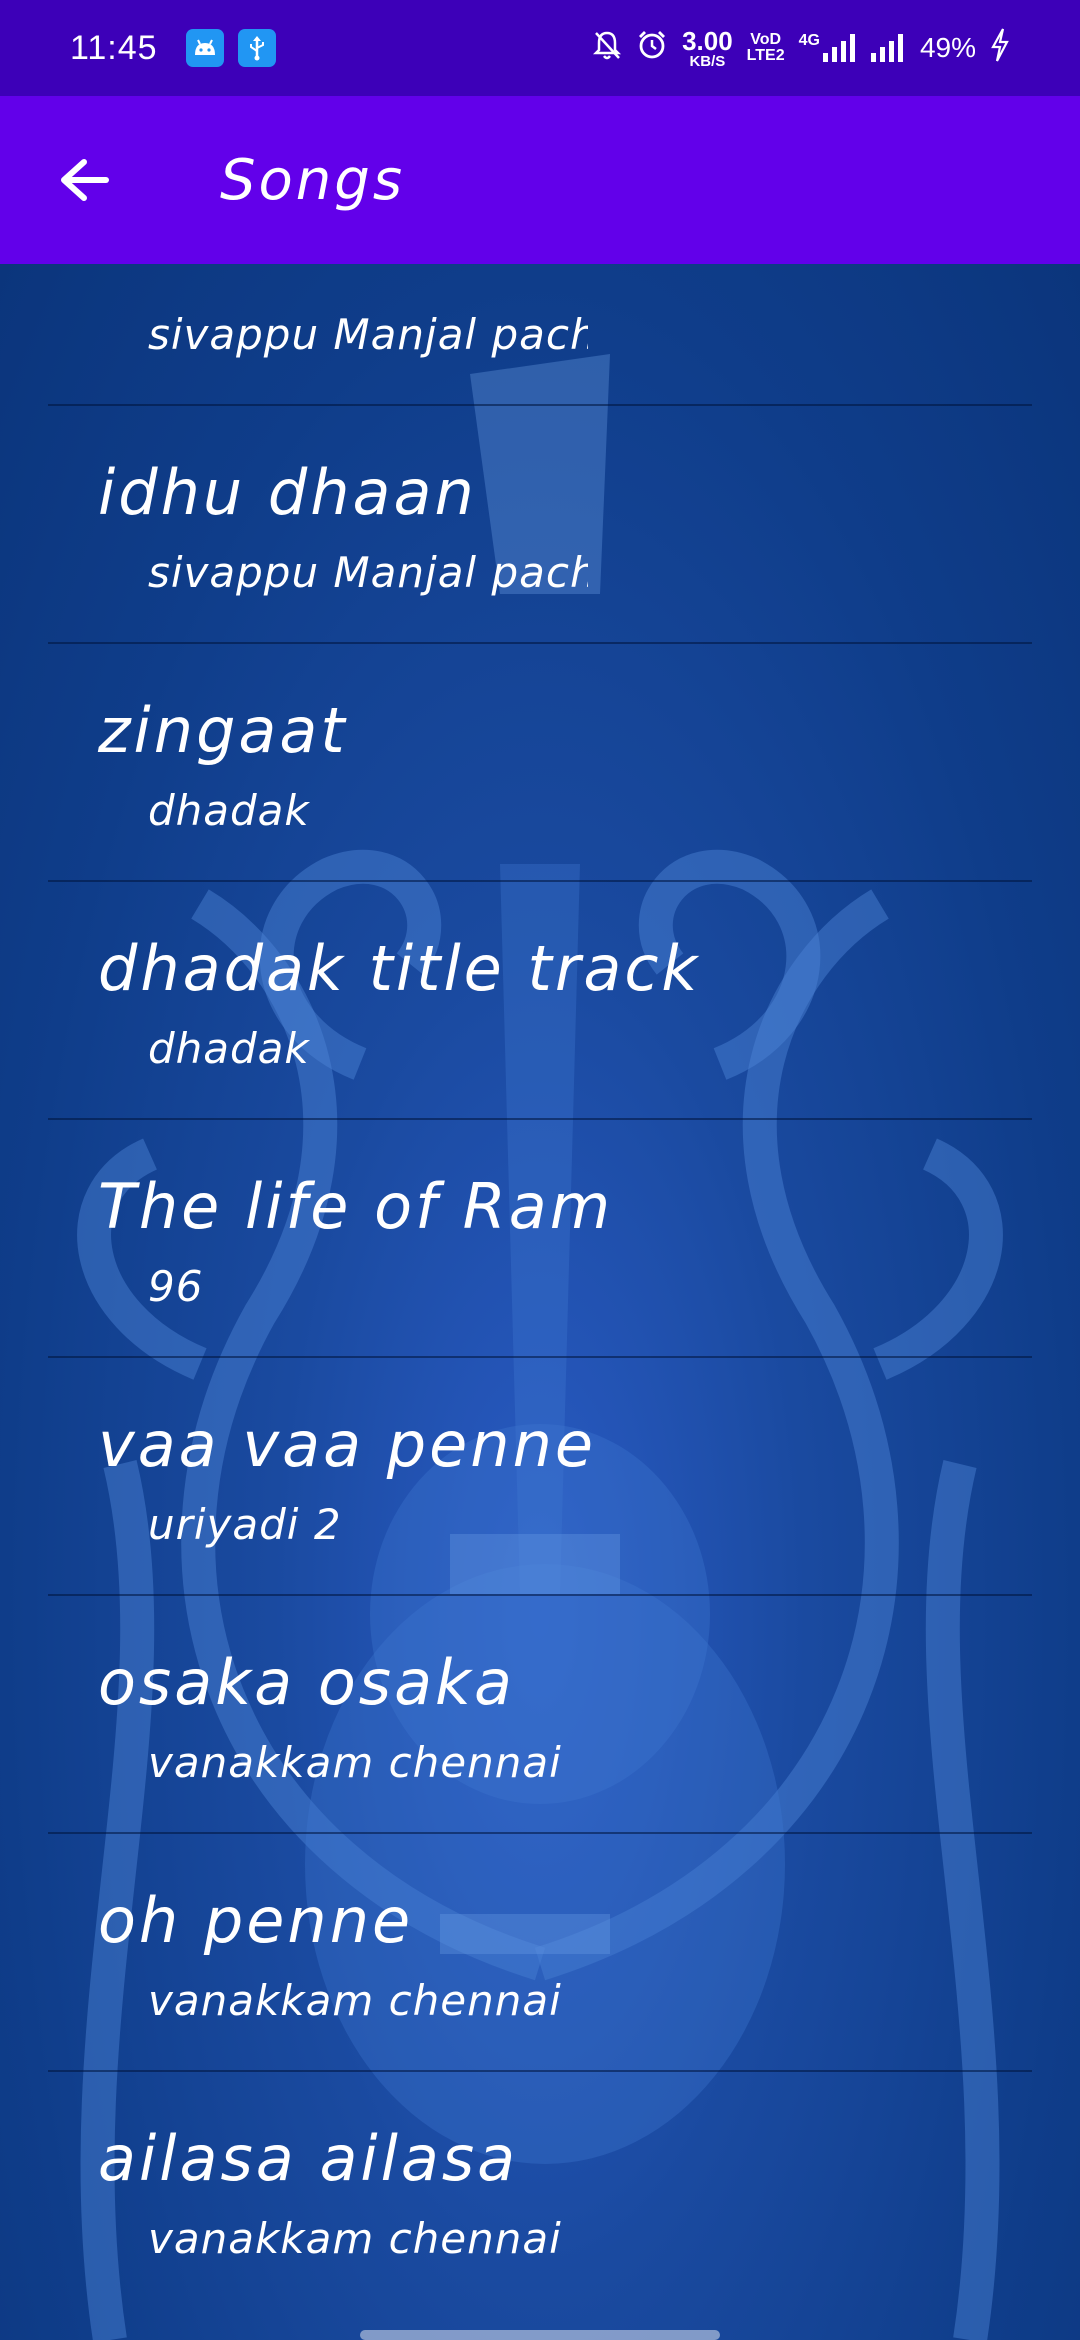 The height and width of the screenshot is (2340, 1080). What do you see at coordinates (256, 48) in the screenshot?
I see `usb-icon` at bounding box center [256, 48].